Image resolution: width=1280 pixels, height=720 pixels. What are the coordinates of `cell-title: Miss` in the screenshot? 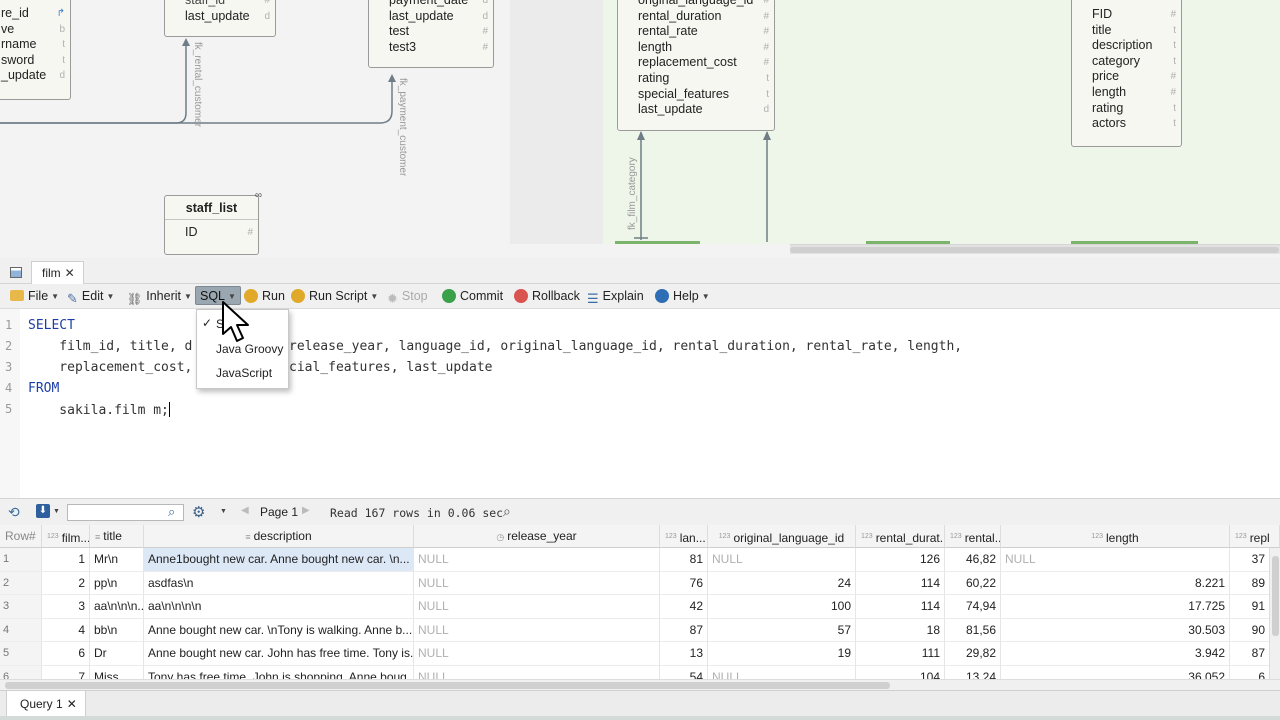 It's located at (117, 672).